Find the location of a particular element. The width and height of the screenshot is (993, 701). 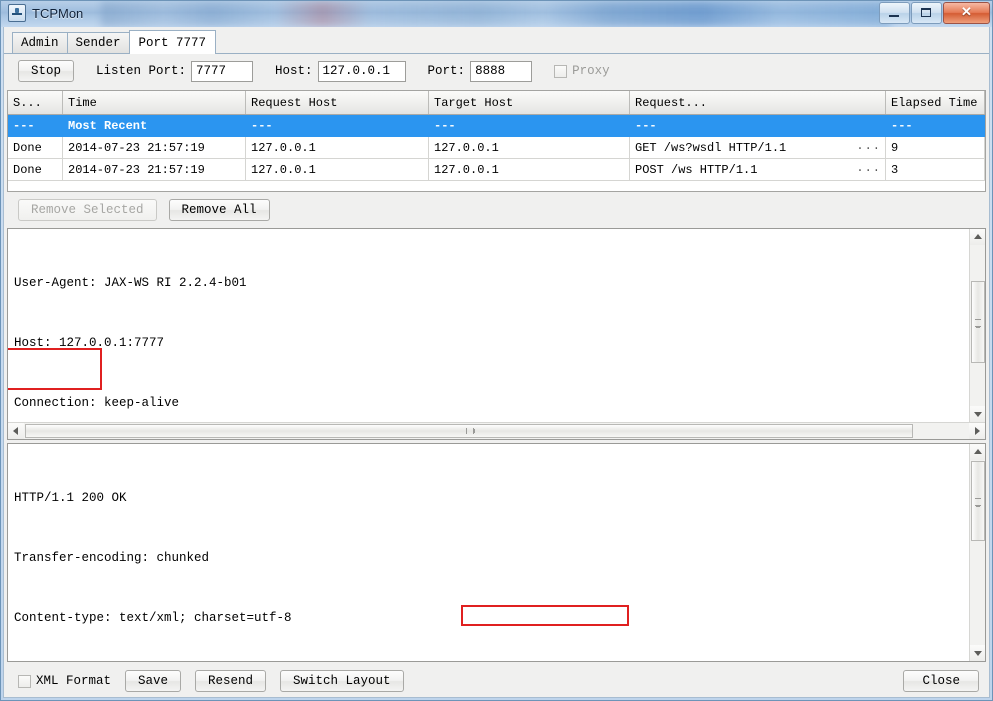

response-line: HTTP/1.1 200 OK is located at coordinates (70, 498).